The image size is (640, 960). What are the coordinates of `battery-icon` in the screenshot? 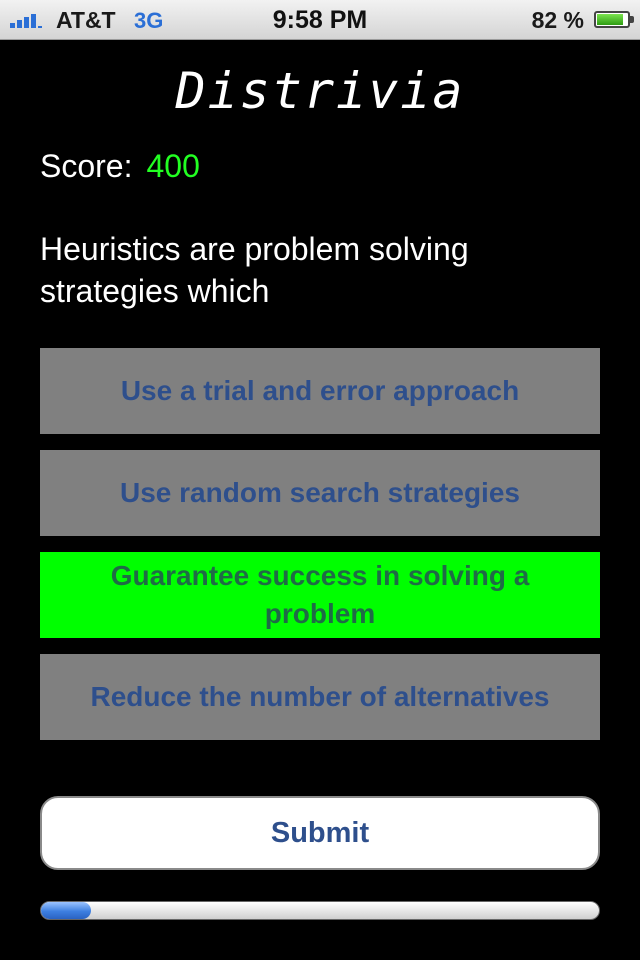 It's located at (614, 19).